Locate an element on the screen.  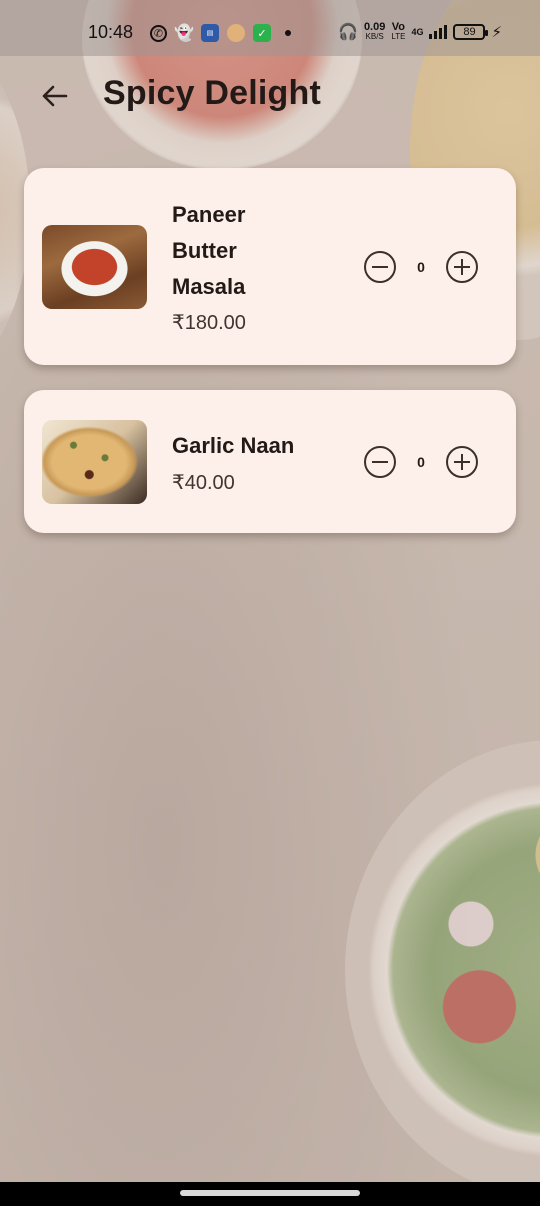
network-type: 4G is located at coordinates (417, 32).